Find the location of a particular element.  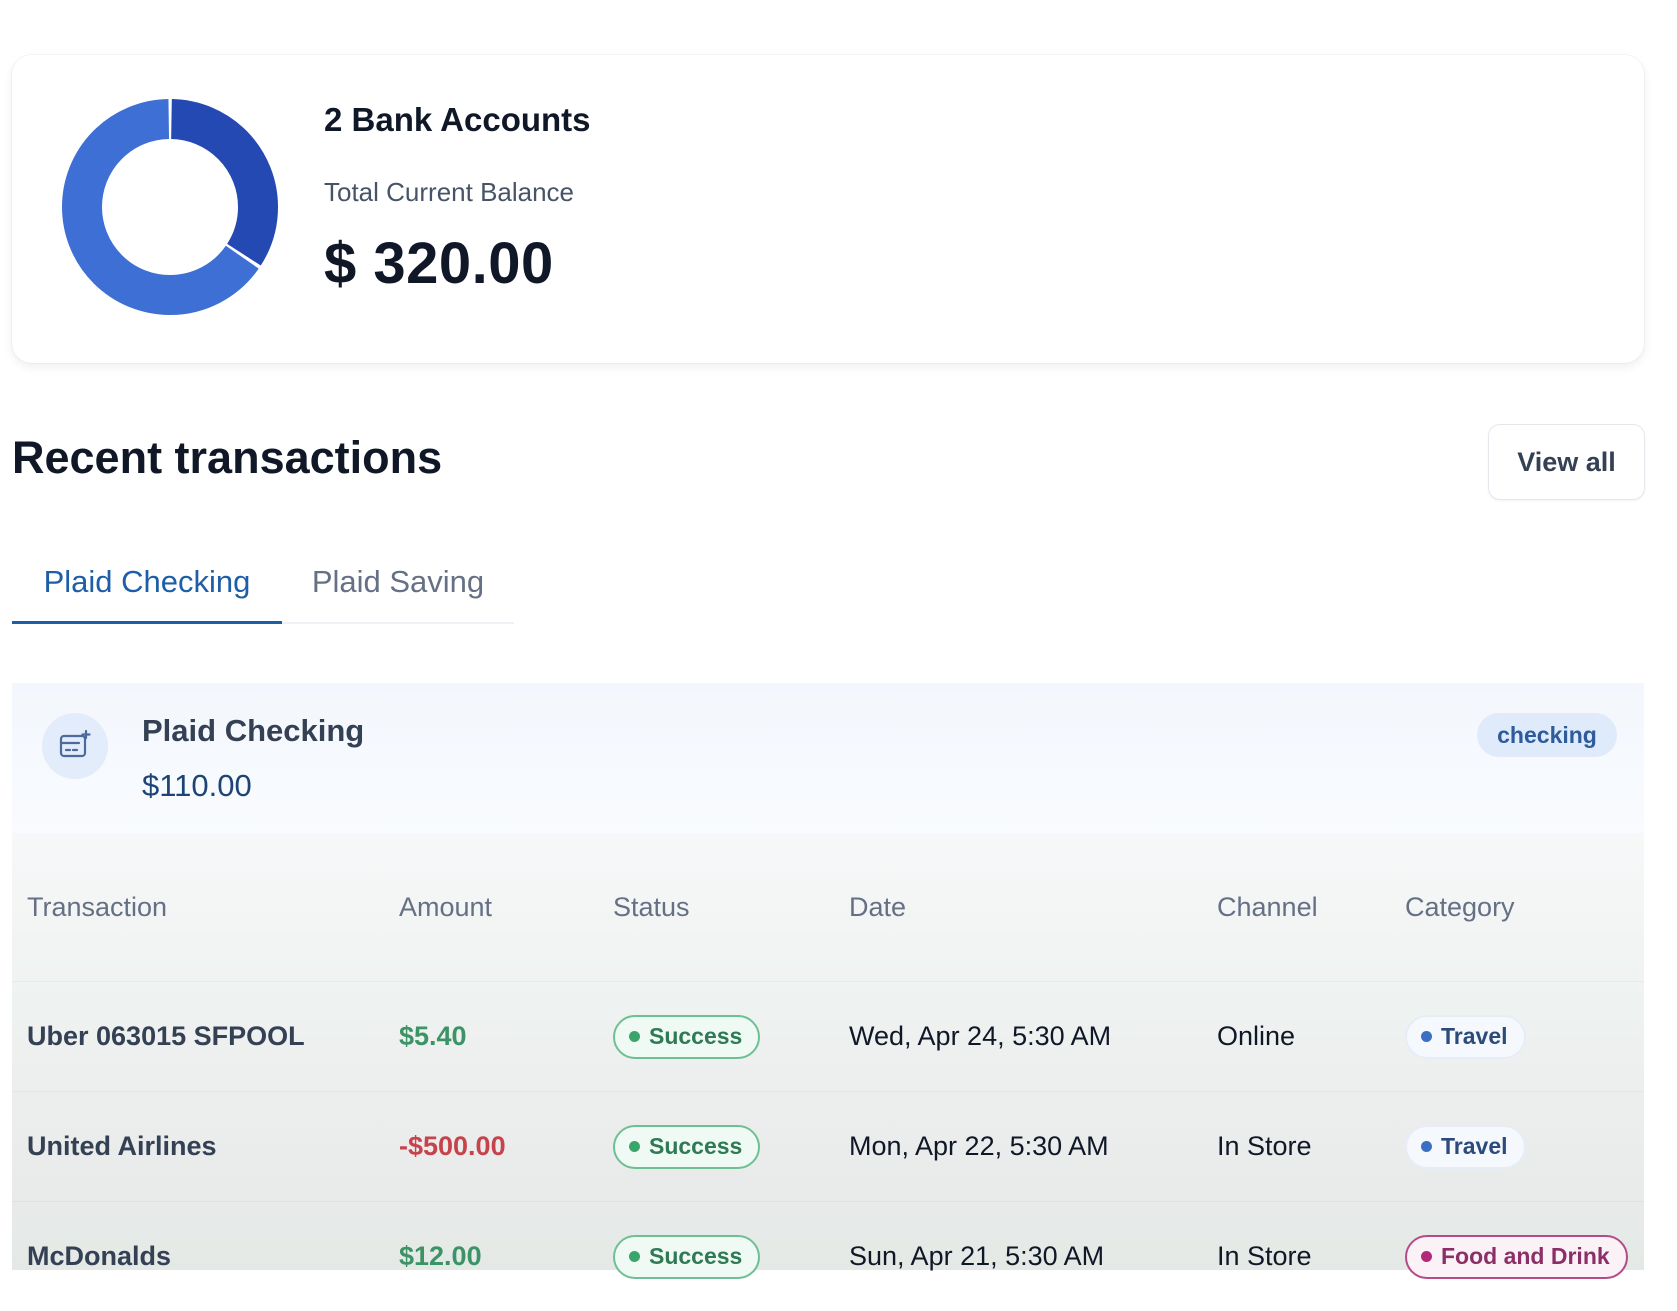

category-cell: Food and Drink is located at coordinates (1524, 1256).